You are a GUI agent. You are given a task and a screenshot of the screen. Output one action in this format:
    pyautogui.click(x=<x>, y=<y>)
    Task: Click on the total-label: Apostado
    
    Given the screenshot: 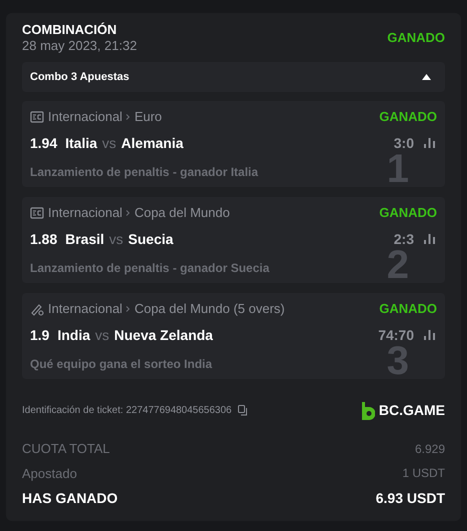 What is the action you would take?
    pyautogui.click(x=49, y=473)
    